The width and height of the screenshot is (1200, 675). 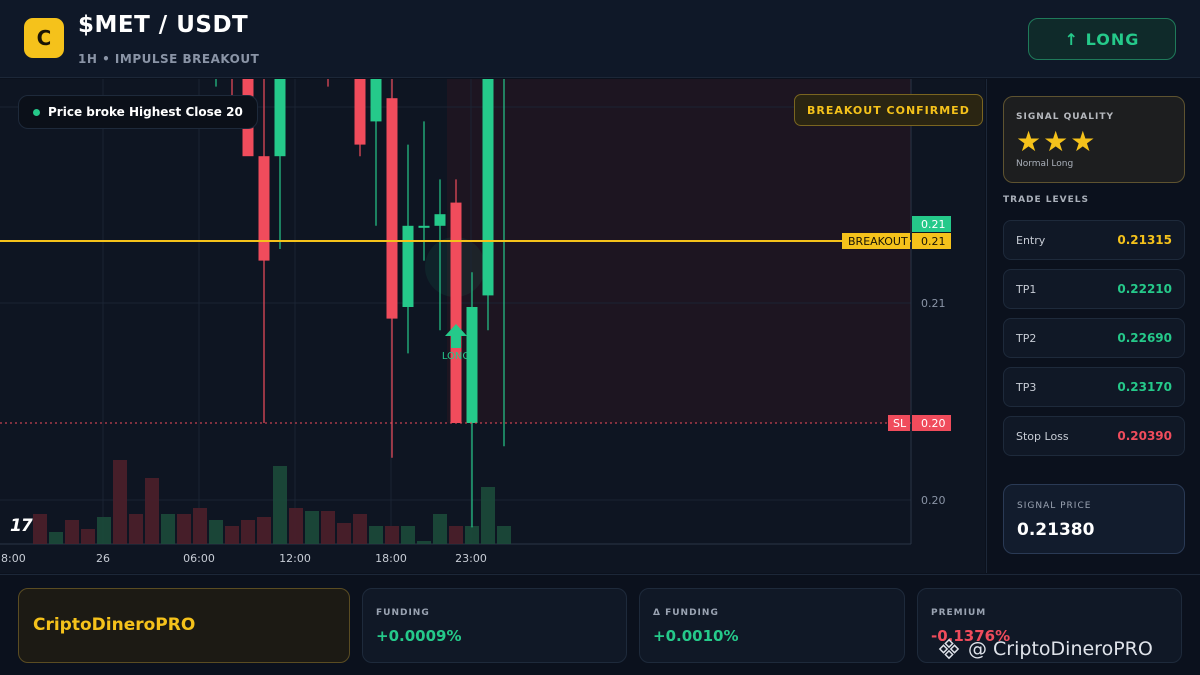 What do you see at coordinates (933, 303) in the screenshot?
I see `price-tick-label: 0.21` at bounding box center [933, 303].